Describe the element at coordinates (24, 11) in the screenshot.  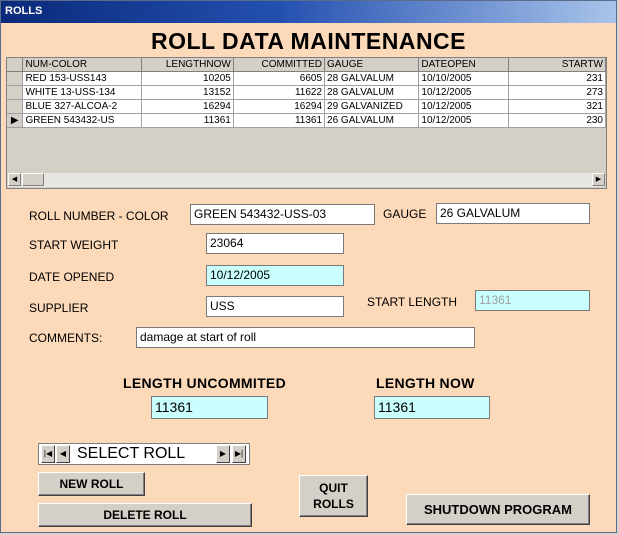
I see `window-title: ROLLS` at that location.